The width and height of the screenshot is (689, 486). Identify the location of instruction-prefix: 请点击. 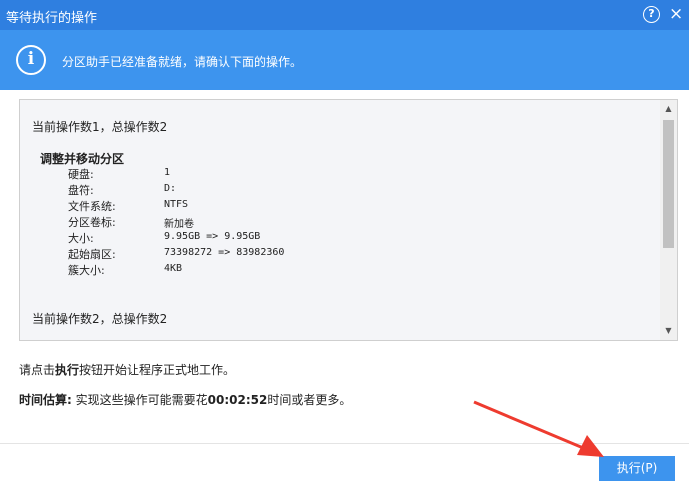
(37, 370).